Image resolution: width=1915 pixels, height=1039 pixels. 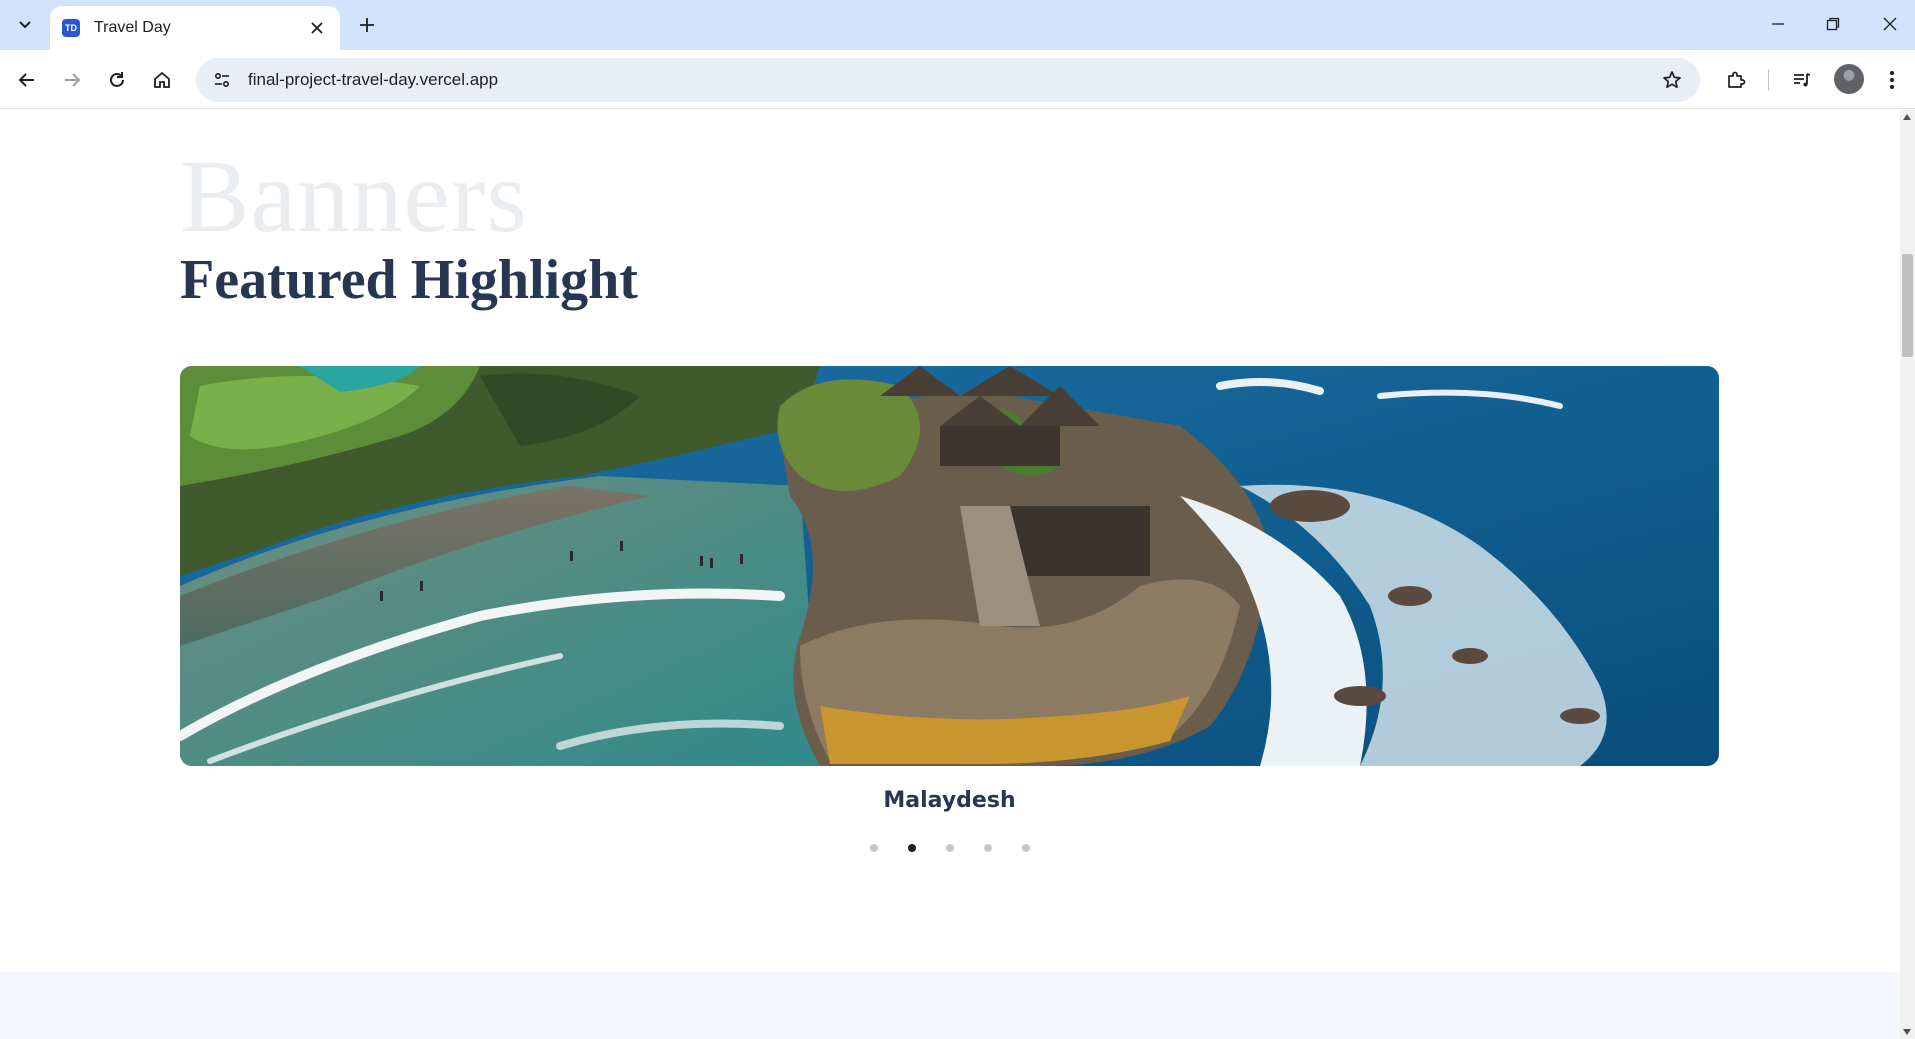 I want to click on minimize-icon, so click(x=1778, y=24).